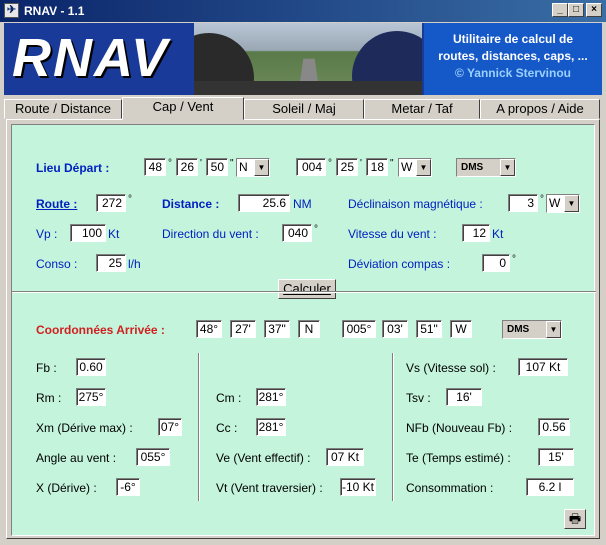 The width and height of the screenshot is (606, 545). I want to click on arrivee-lon-deg: 005°, so click(359, 329).